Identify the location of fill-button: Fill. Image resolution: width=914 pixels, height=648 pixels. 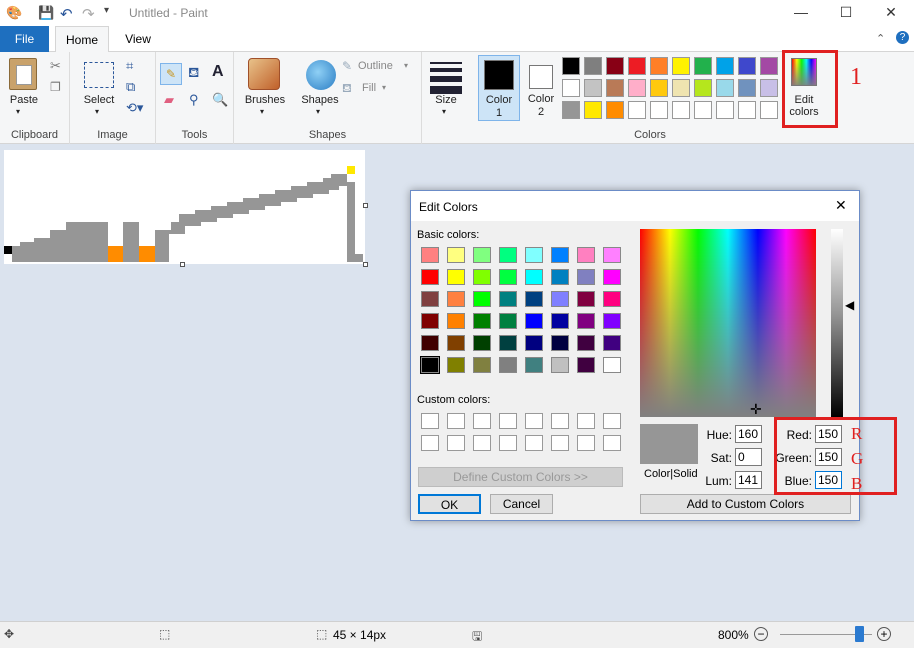
(369, 88).